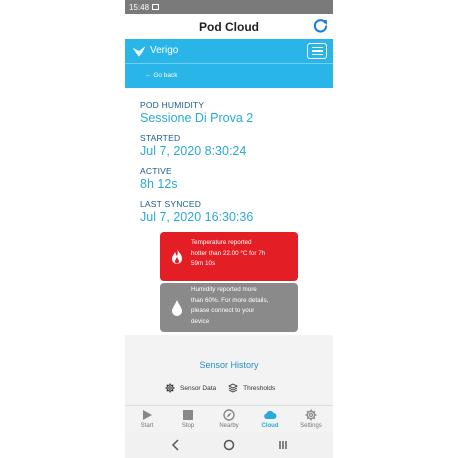 This screenshot has width=458, height=458. Describe the element at coordinates (156, 7) in the screenshot. I see `notification-icon` at that location.